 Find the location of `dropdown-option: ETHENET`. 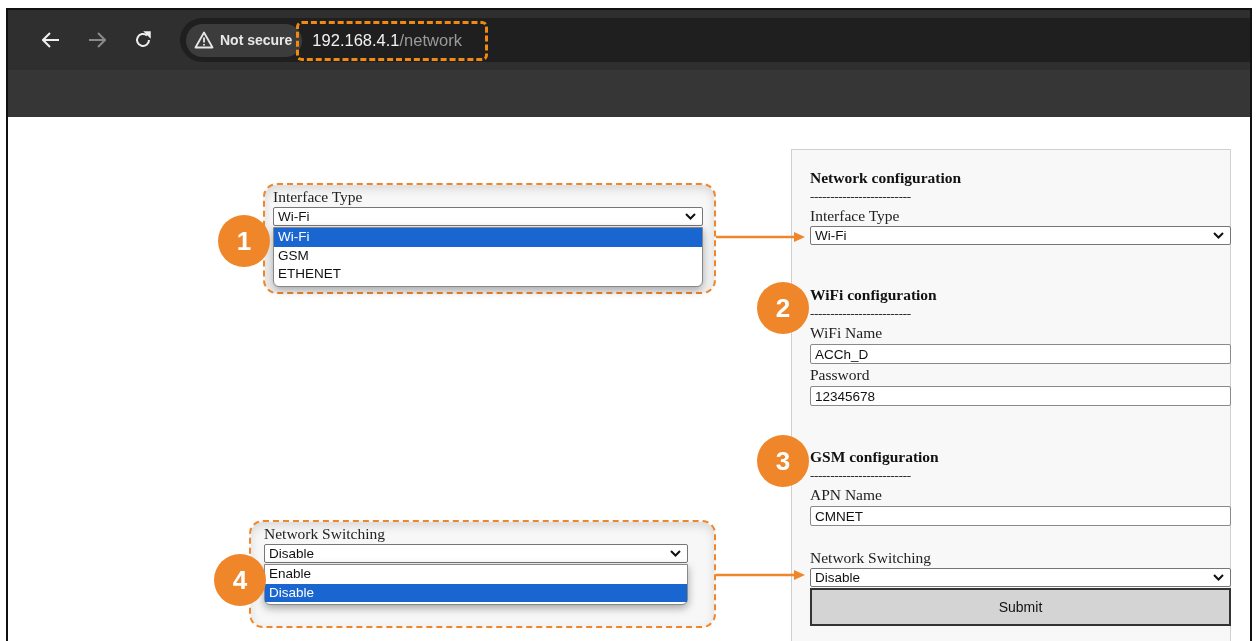

dropdown-option: ETHENET is located at coordinates (488, 274).